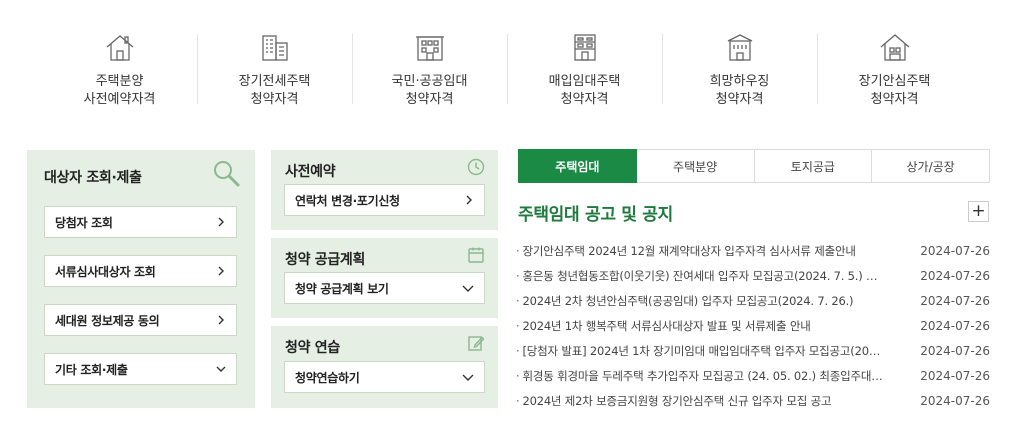 This screenshot has height=434, width=1024. I want to click on other-lookup-dropdown: 기타 조회·제출, so click(140, 369).